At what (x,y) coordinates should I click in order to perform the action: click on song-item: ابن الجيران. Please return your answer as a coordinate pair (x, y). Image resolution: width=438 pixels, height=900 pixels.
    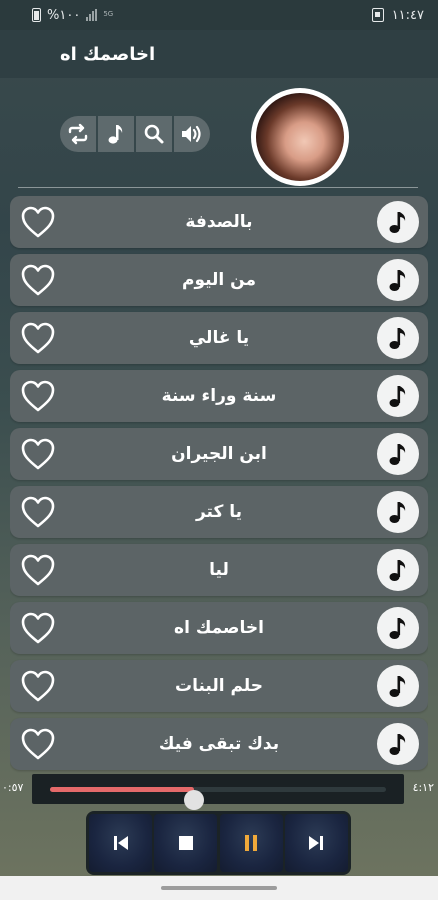
    Looking at the image, I should click on (219, 454).